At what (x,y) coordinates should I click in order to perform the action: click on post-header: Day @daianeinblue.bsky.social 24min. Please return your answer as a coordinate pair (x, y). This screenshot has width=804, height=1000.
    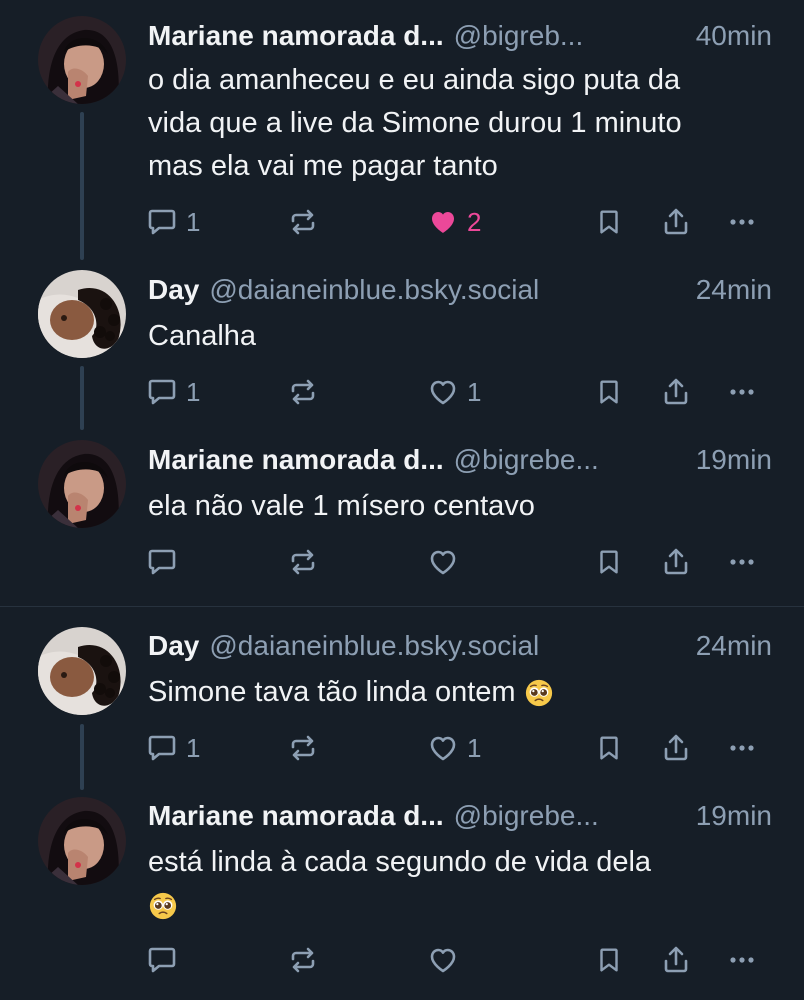
    Looking at the image, I should click on (460, 290).